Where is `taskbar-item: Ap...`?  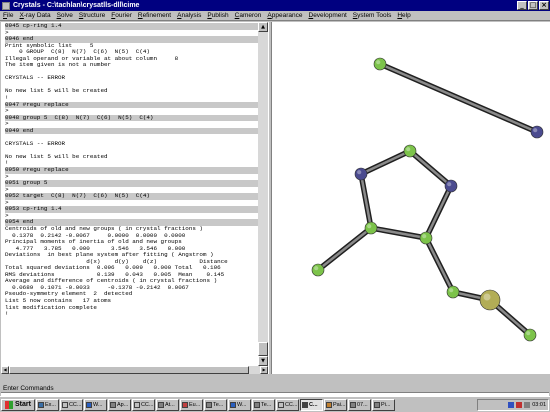 taskbar-item: Ap... is located at coordinates (119, 404).